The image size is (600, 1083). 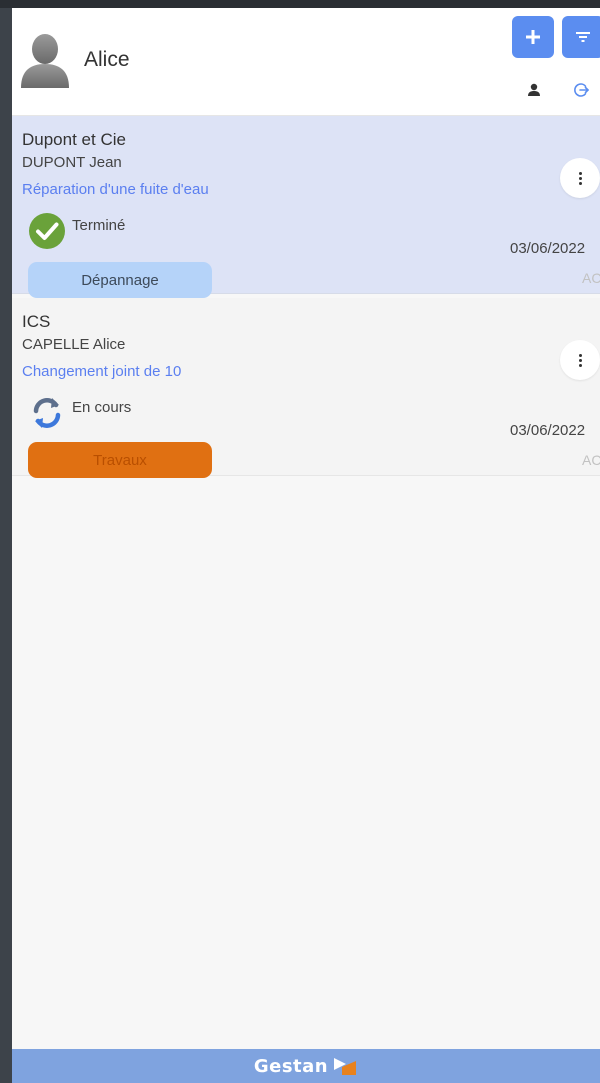 What do you see at coordinates (115, 189) in the screenshot?
I see `intervention-subject: Réparation d'une fuite d'eau` at bounding box center [115, 189].